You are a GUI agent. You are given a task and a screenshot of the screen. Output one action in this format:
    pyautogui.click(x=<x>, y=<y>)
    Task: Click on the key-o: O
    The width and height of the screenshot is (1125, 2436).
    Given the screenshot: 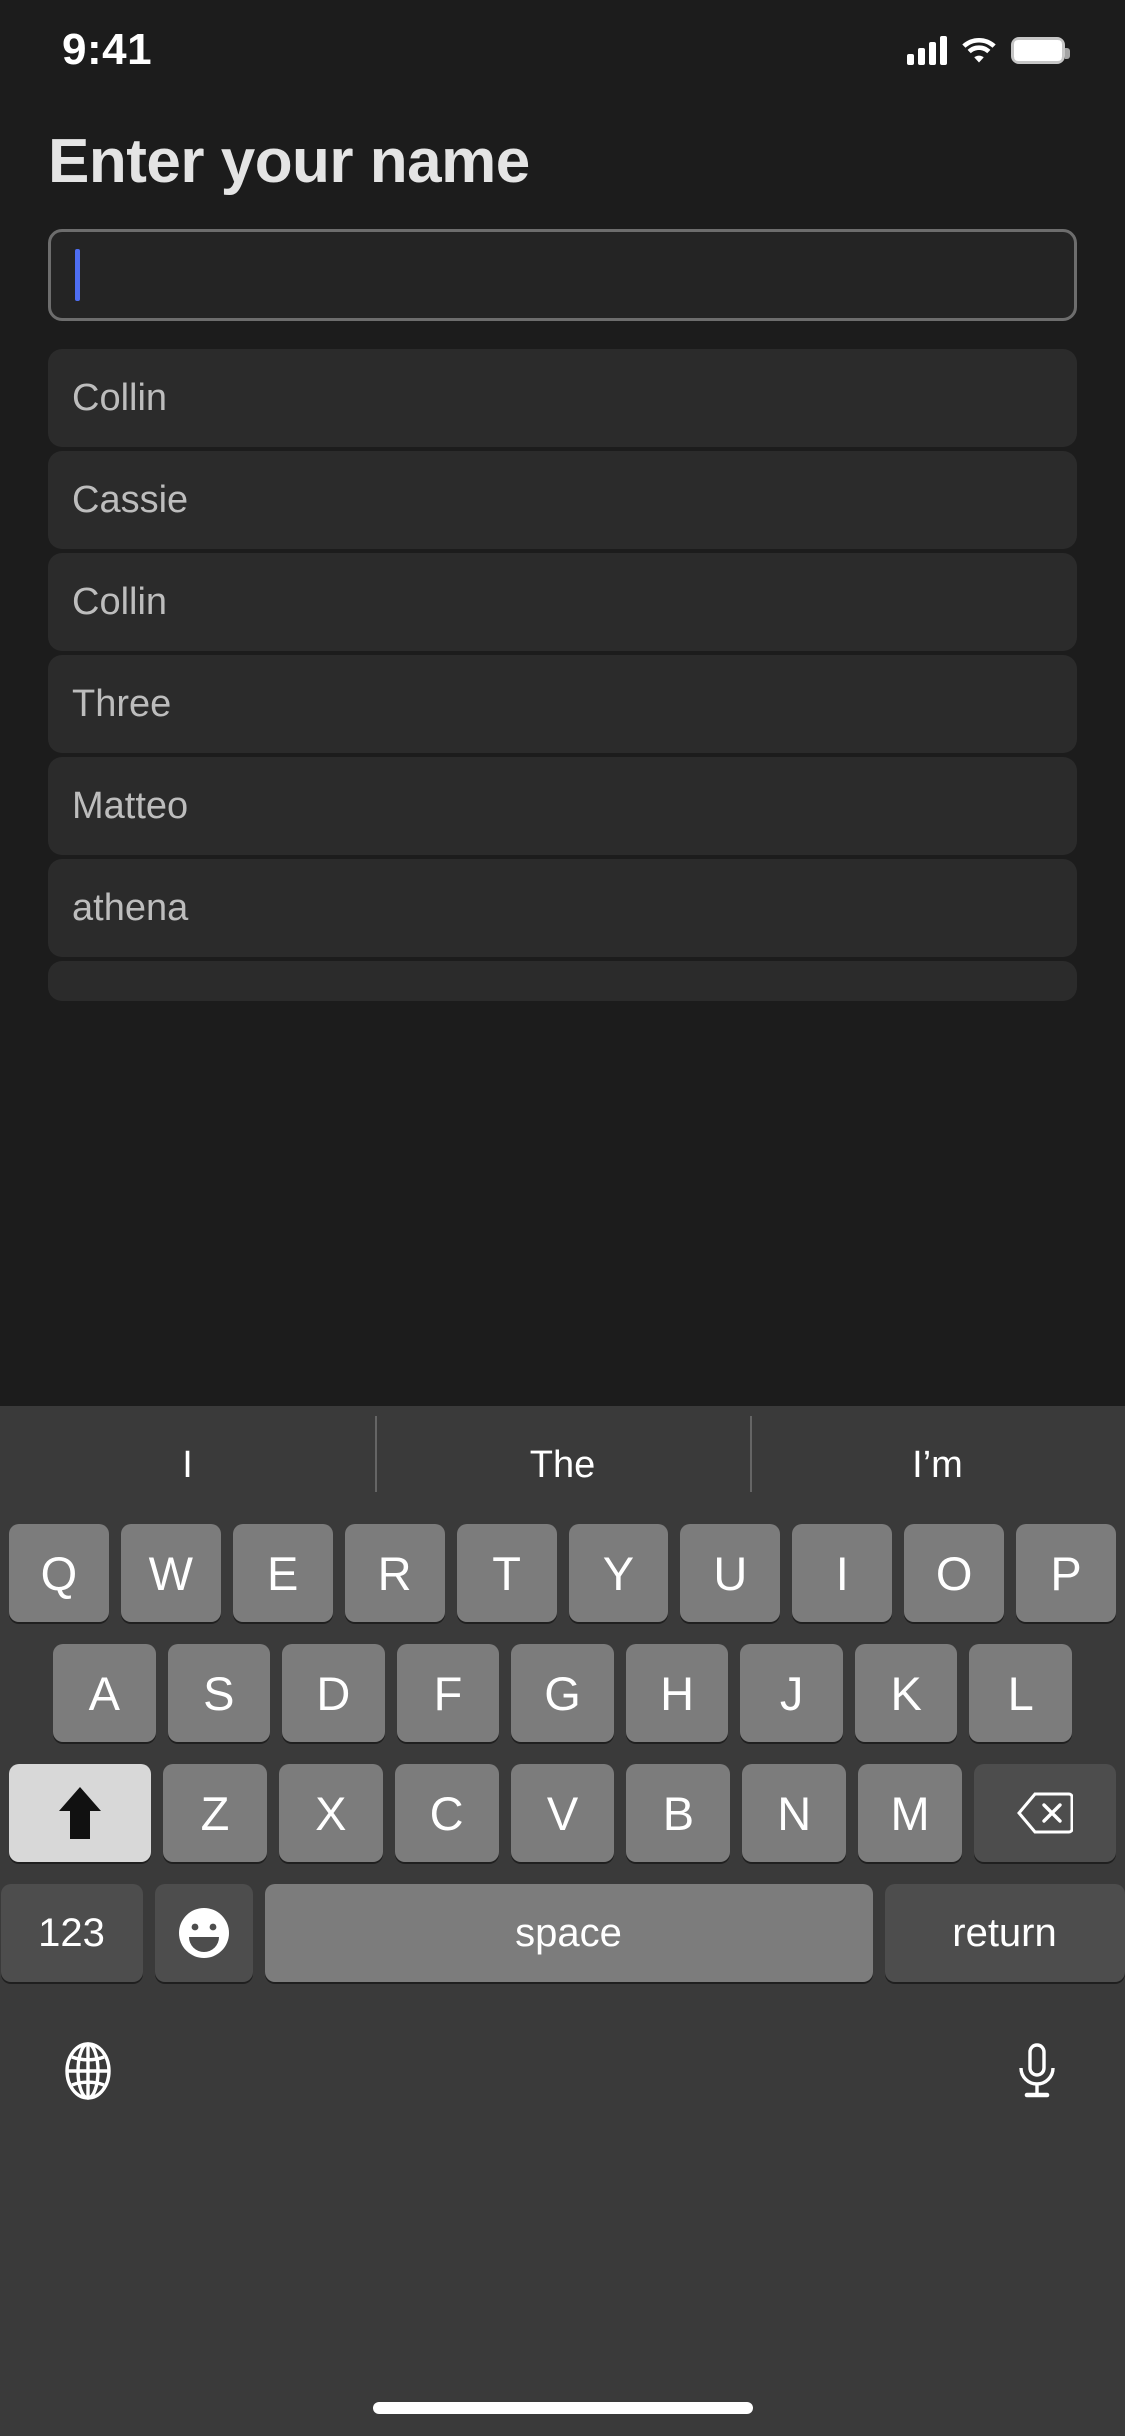 What is the action you would take?
    pyautogui.click(x=954, y=1573)
    